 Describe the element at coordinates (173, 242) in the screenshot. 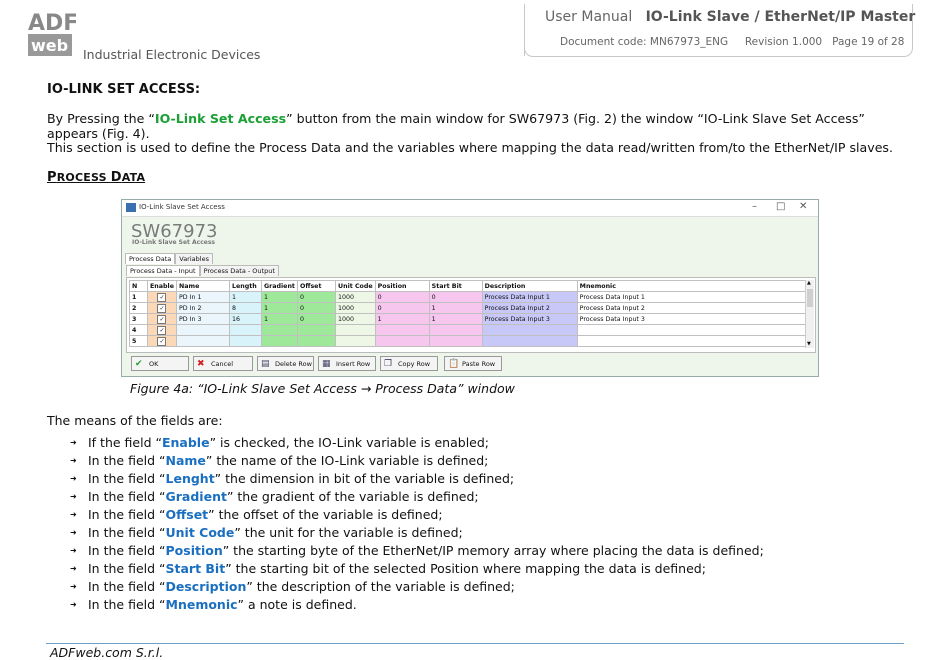

I see `app-subtitle: IO-Link Slave Set Access` at that location.